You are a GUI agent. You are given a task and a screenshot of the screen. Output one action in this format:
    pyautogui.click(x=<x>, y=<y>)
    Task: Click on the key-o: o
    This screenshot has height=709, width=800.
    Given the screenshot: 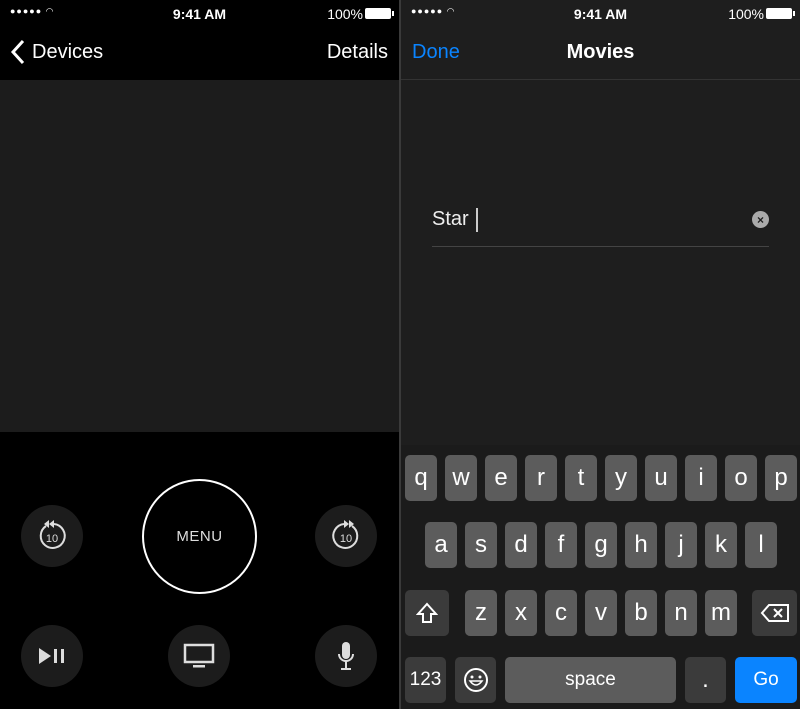 What is the action you would take?
    pyautogui.click(x=741, y=478)
    